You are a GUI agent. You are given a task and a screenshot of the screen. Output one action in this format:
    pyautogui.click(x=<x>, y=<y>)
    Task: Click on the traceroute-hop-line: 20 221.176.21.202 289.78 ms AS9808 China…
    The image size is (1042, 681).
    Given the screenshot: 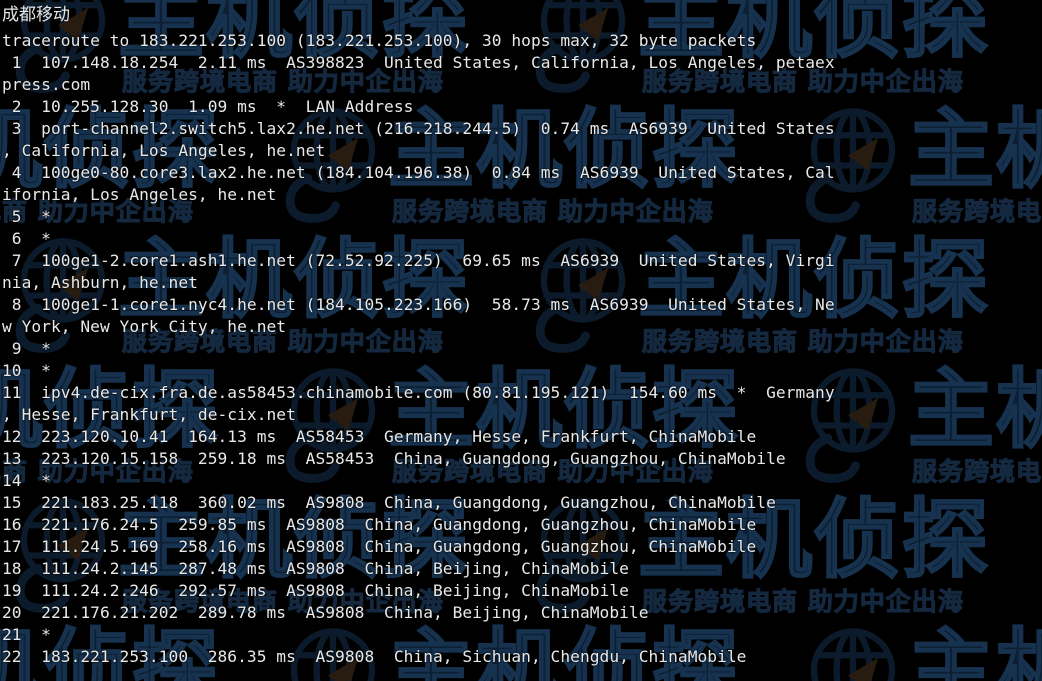 What is the action you would take?
    pyautogui.click(x=325, y=612)
    